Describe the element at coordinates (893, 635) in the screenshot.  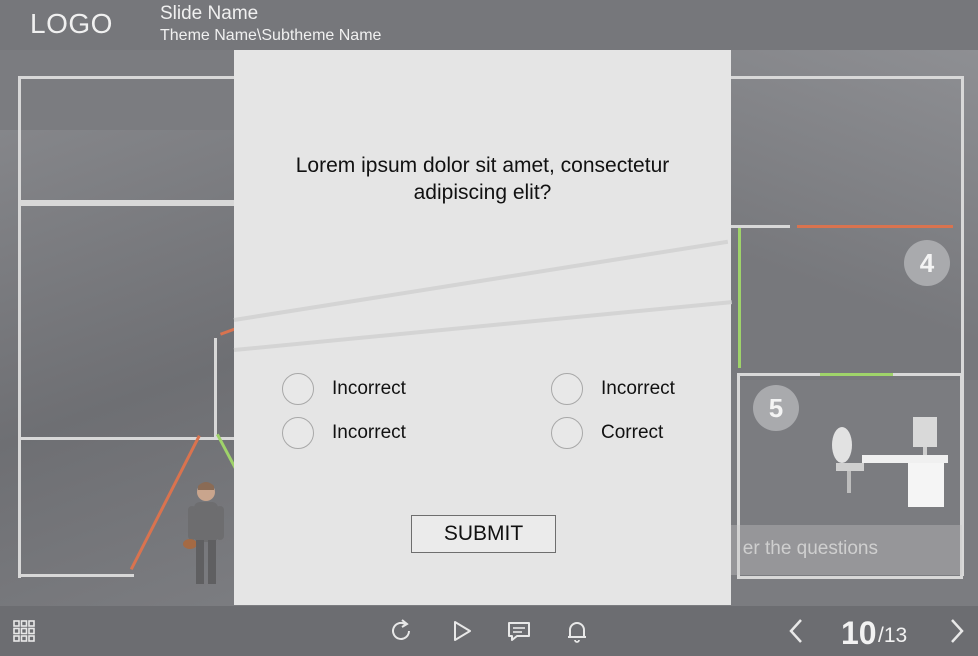
I see `total-pages: /13` at that location.